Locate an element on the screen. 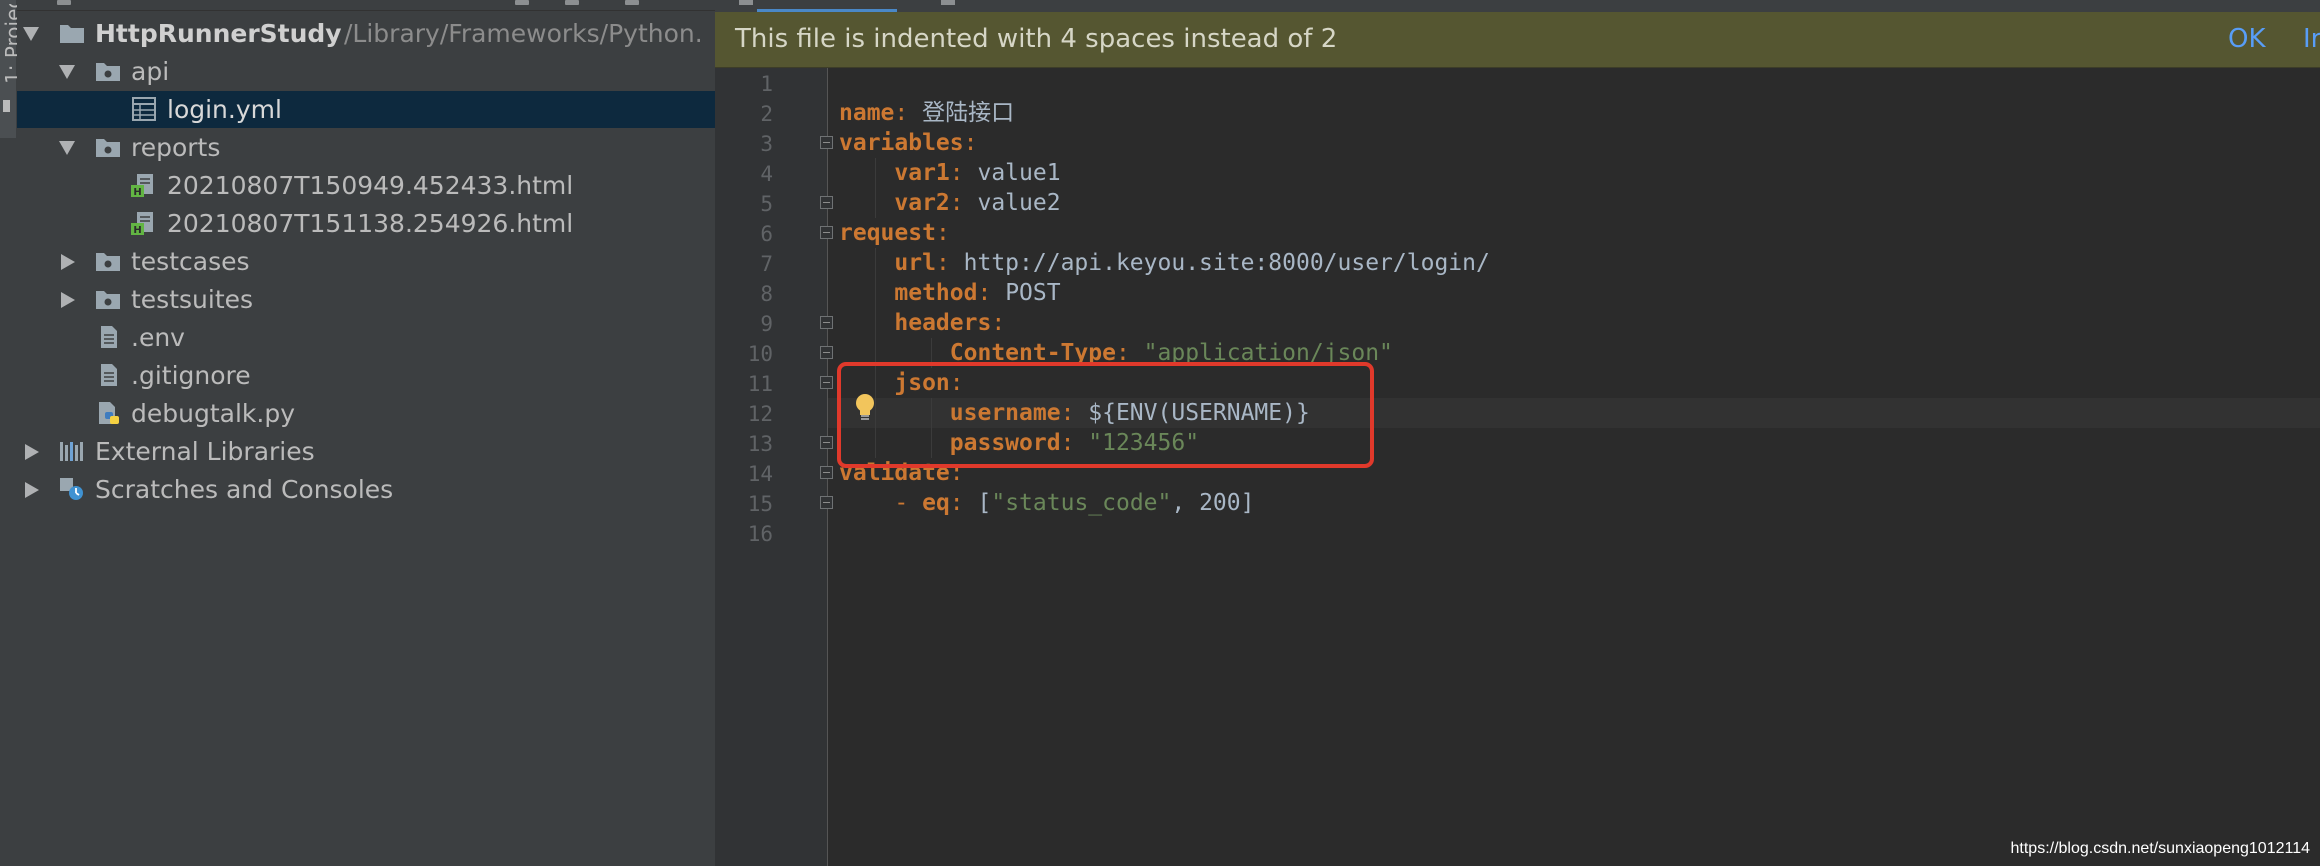  collapse-icon is located at coordinates (572, 2).